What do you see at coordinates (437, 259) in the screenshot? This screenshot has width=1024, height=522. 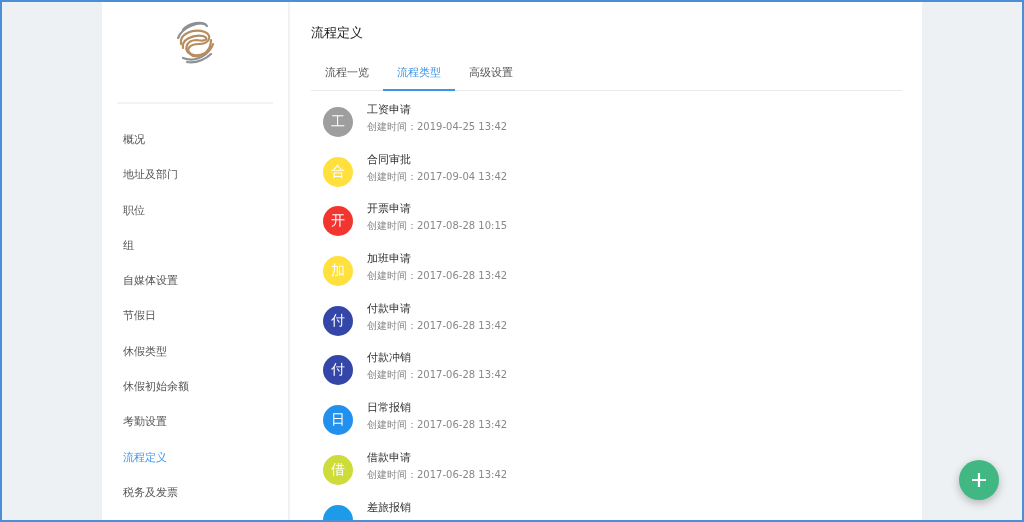 I see `flow-name: 加班申请` at bounding box center [437, 259].